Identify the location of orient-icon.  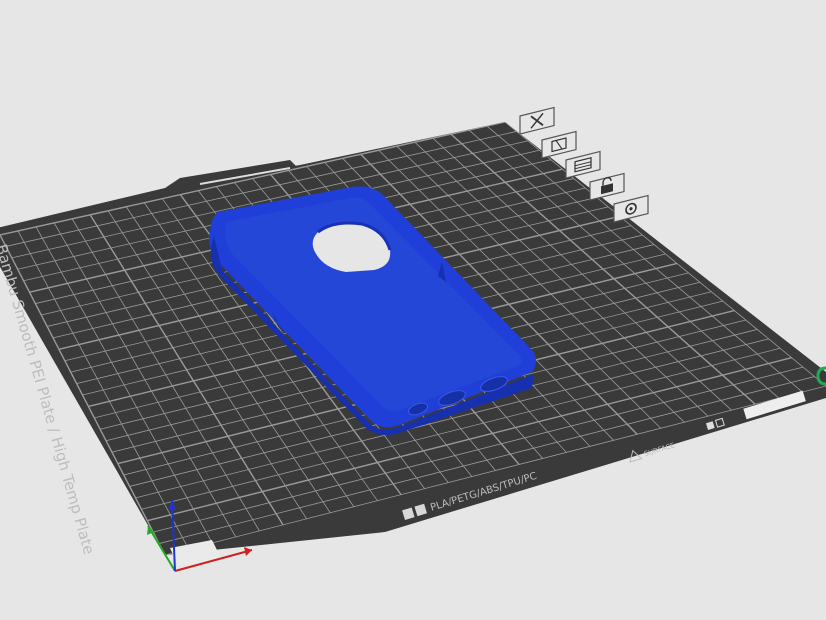
(559, 144).